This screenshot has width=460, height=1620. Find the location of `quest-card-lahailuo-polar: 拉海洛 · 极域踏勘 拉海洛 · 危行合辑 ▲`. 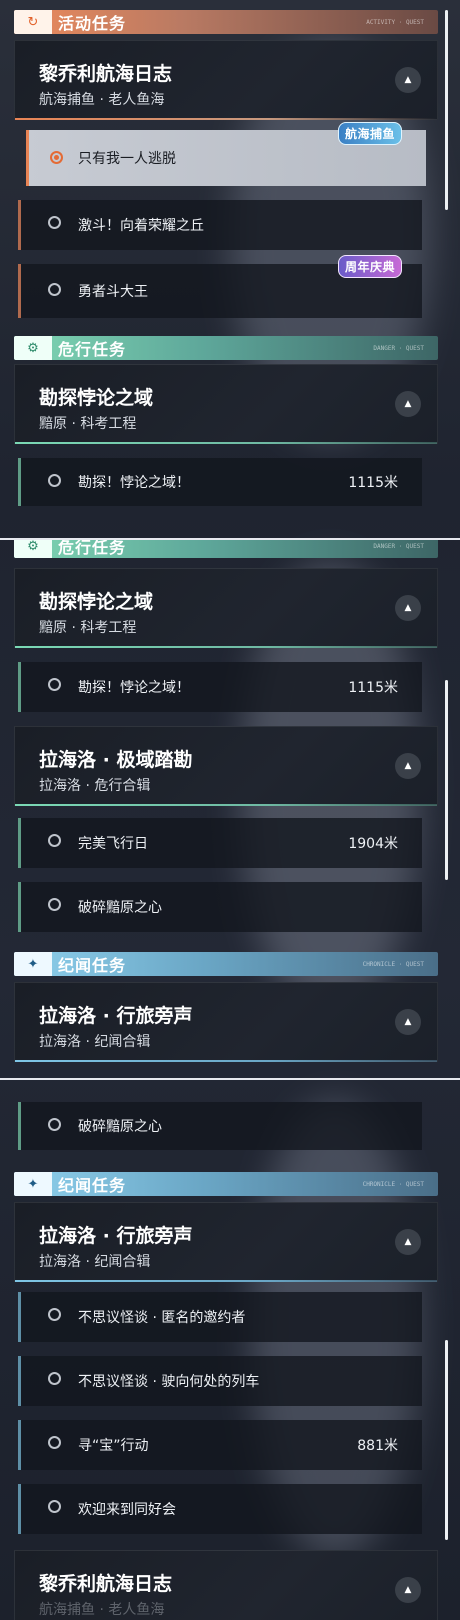

quest-card-lahailuo-polar: 拉海洛 · 极域踏勘 拉海洛 · 危行合辑 ▲ is located at coordinates (226, 766).